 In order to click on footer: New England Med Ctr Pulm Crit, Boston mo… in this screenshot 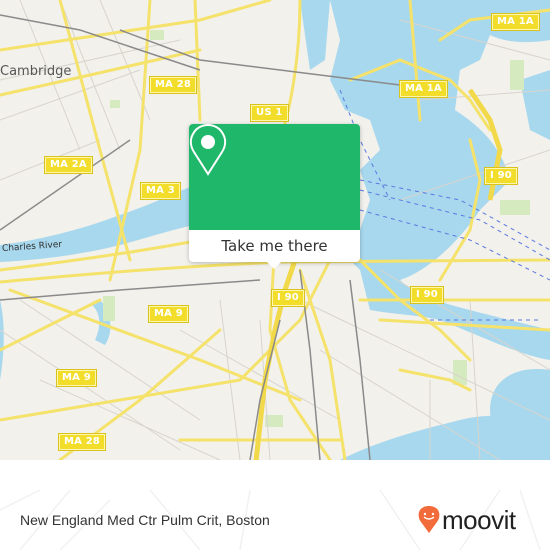, I will do `click(275, 520)`.